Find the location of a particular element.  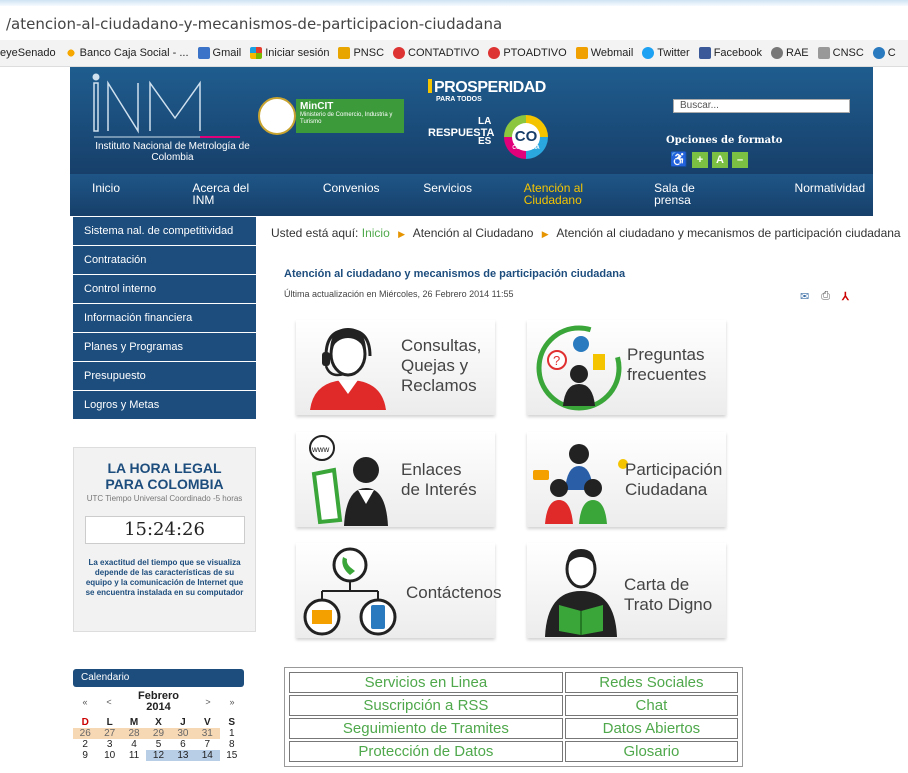

calendar-next-month-button: > is located at coordinates (208, 702).